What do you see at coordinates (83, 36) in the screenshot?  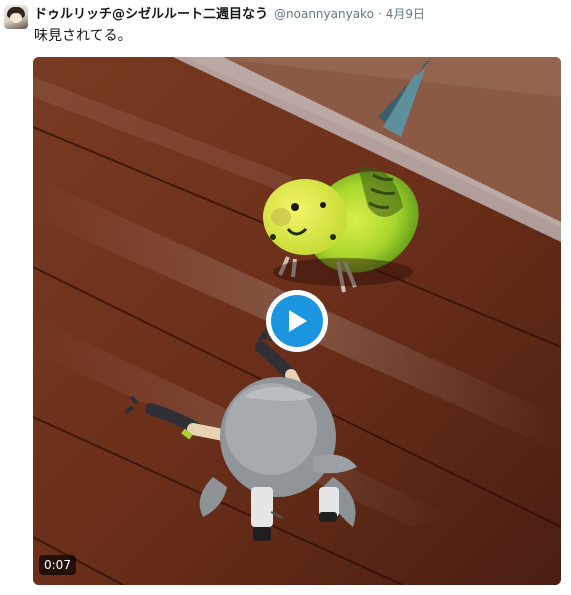 I see `tweet-text: 味見されてる。` at bounding box center [83, 36].